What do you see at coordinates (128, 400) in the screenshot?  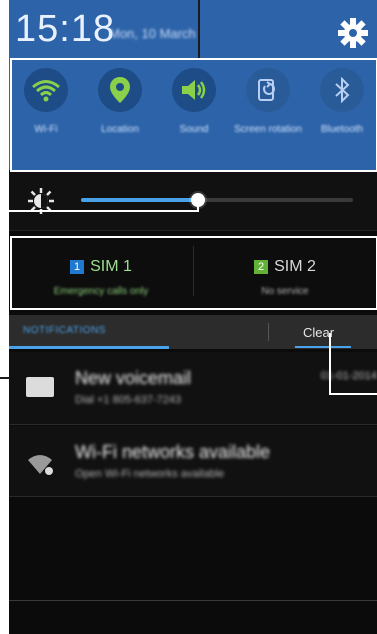 I see `notification-subtitle: Dial +1 805-637-7243` at bounding box center [128, 400].